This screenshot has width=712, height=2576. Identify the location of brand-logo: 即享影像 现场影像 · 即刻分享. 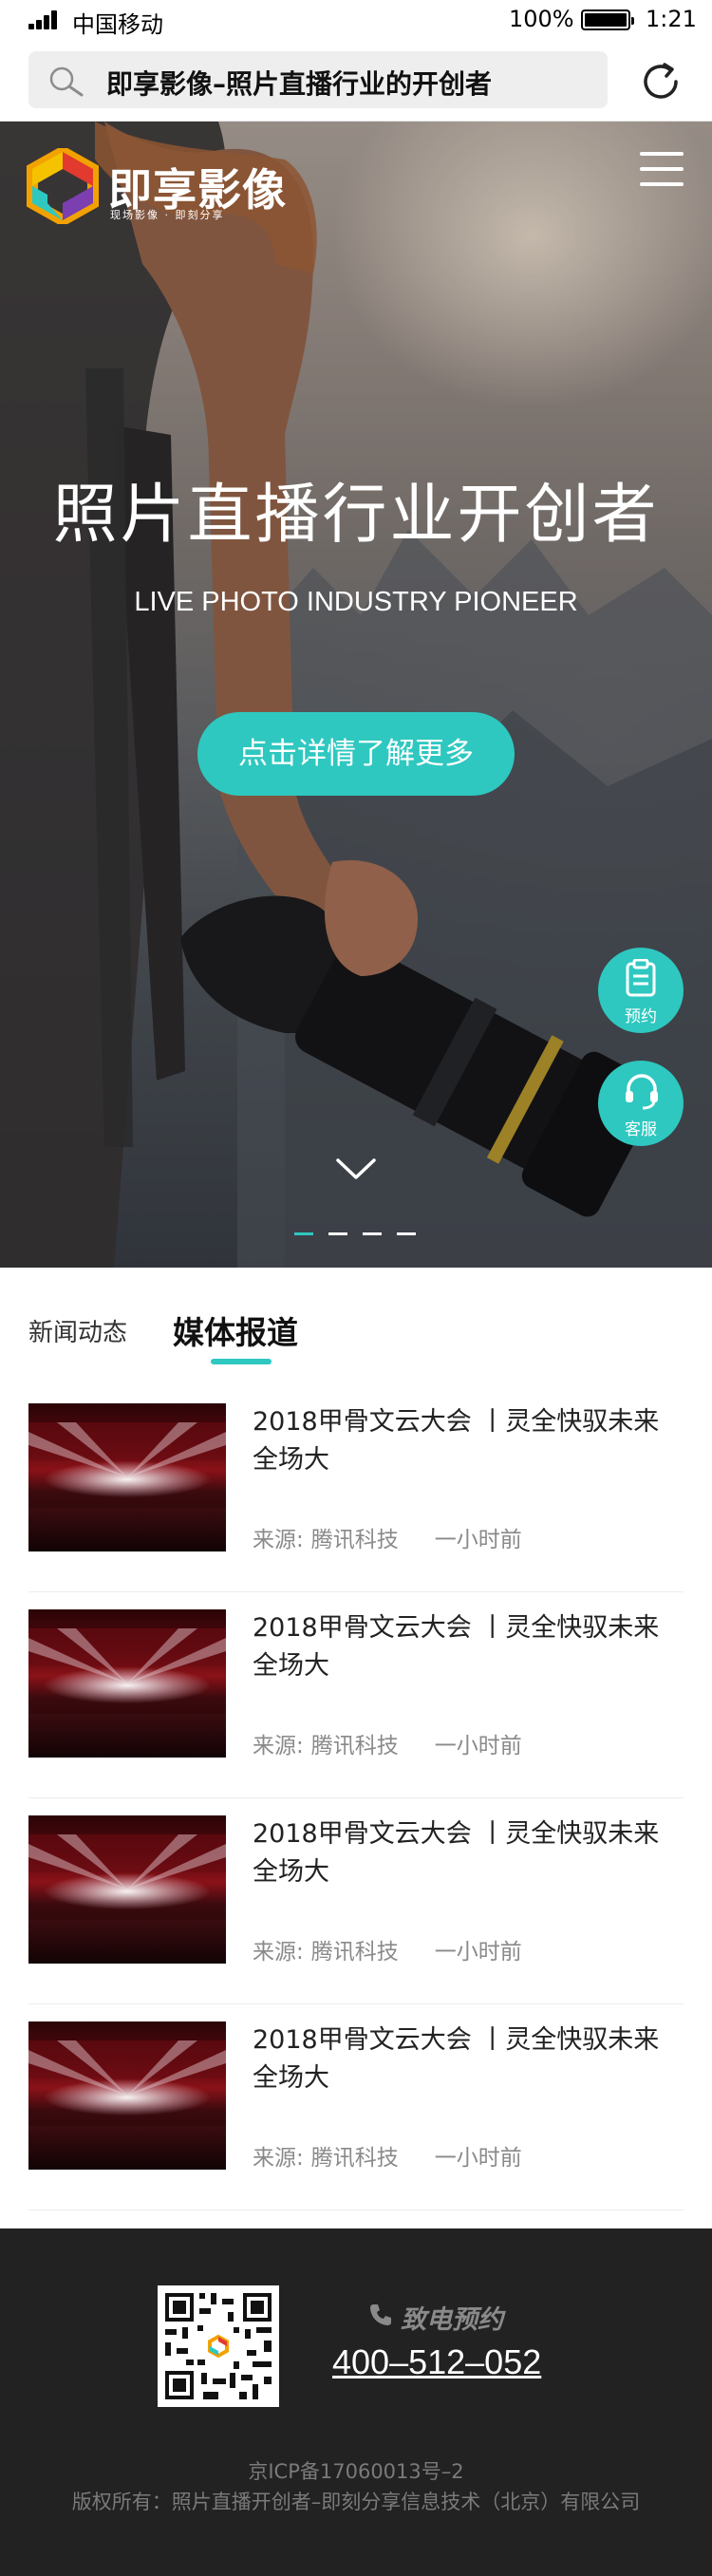
(156, 188).